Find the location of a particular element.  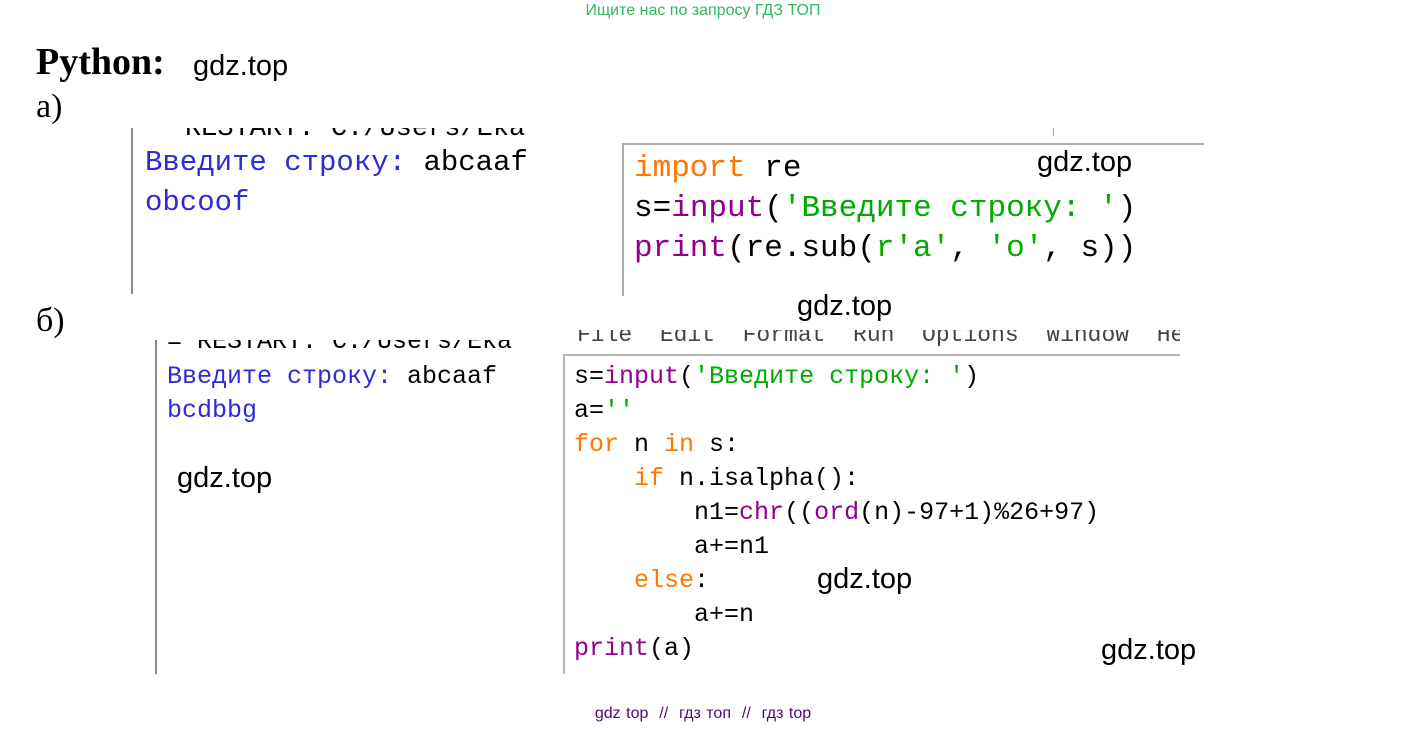

editor-left-border is located at coordinates (564, 514).